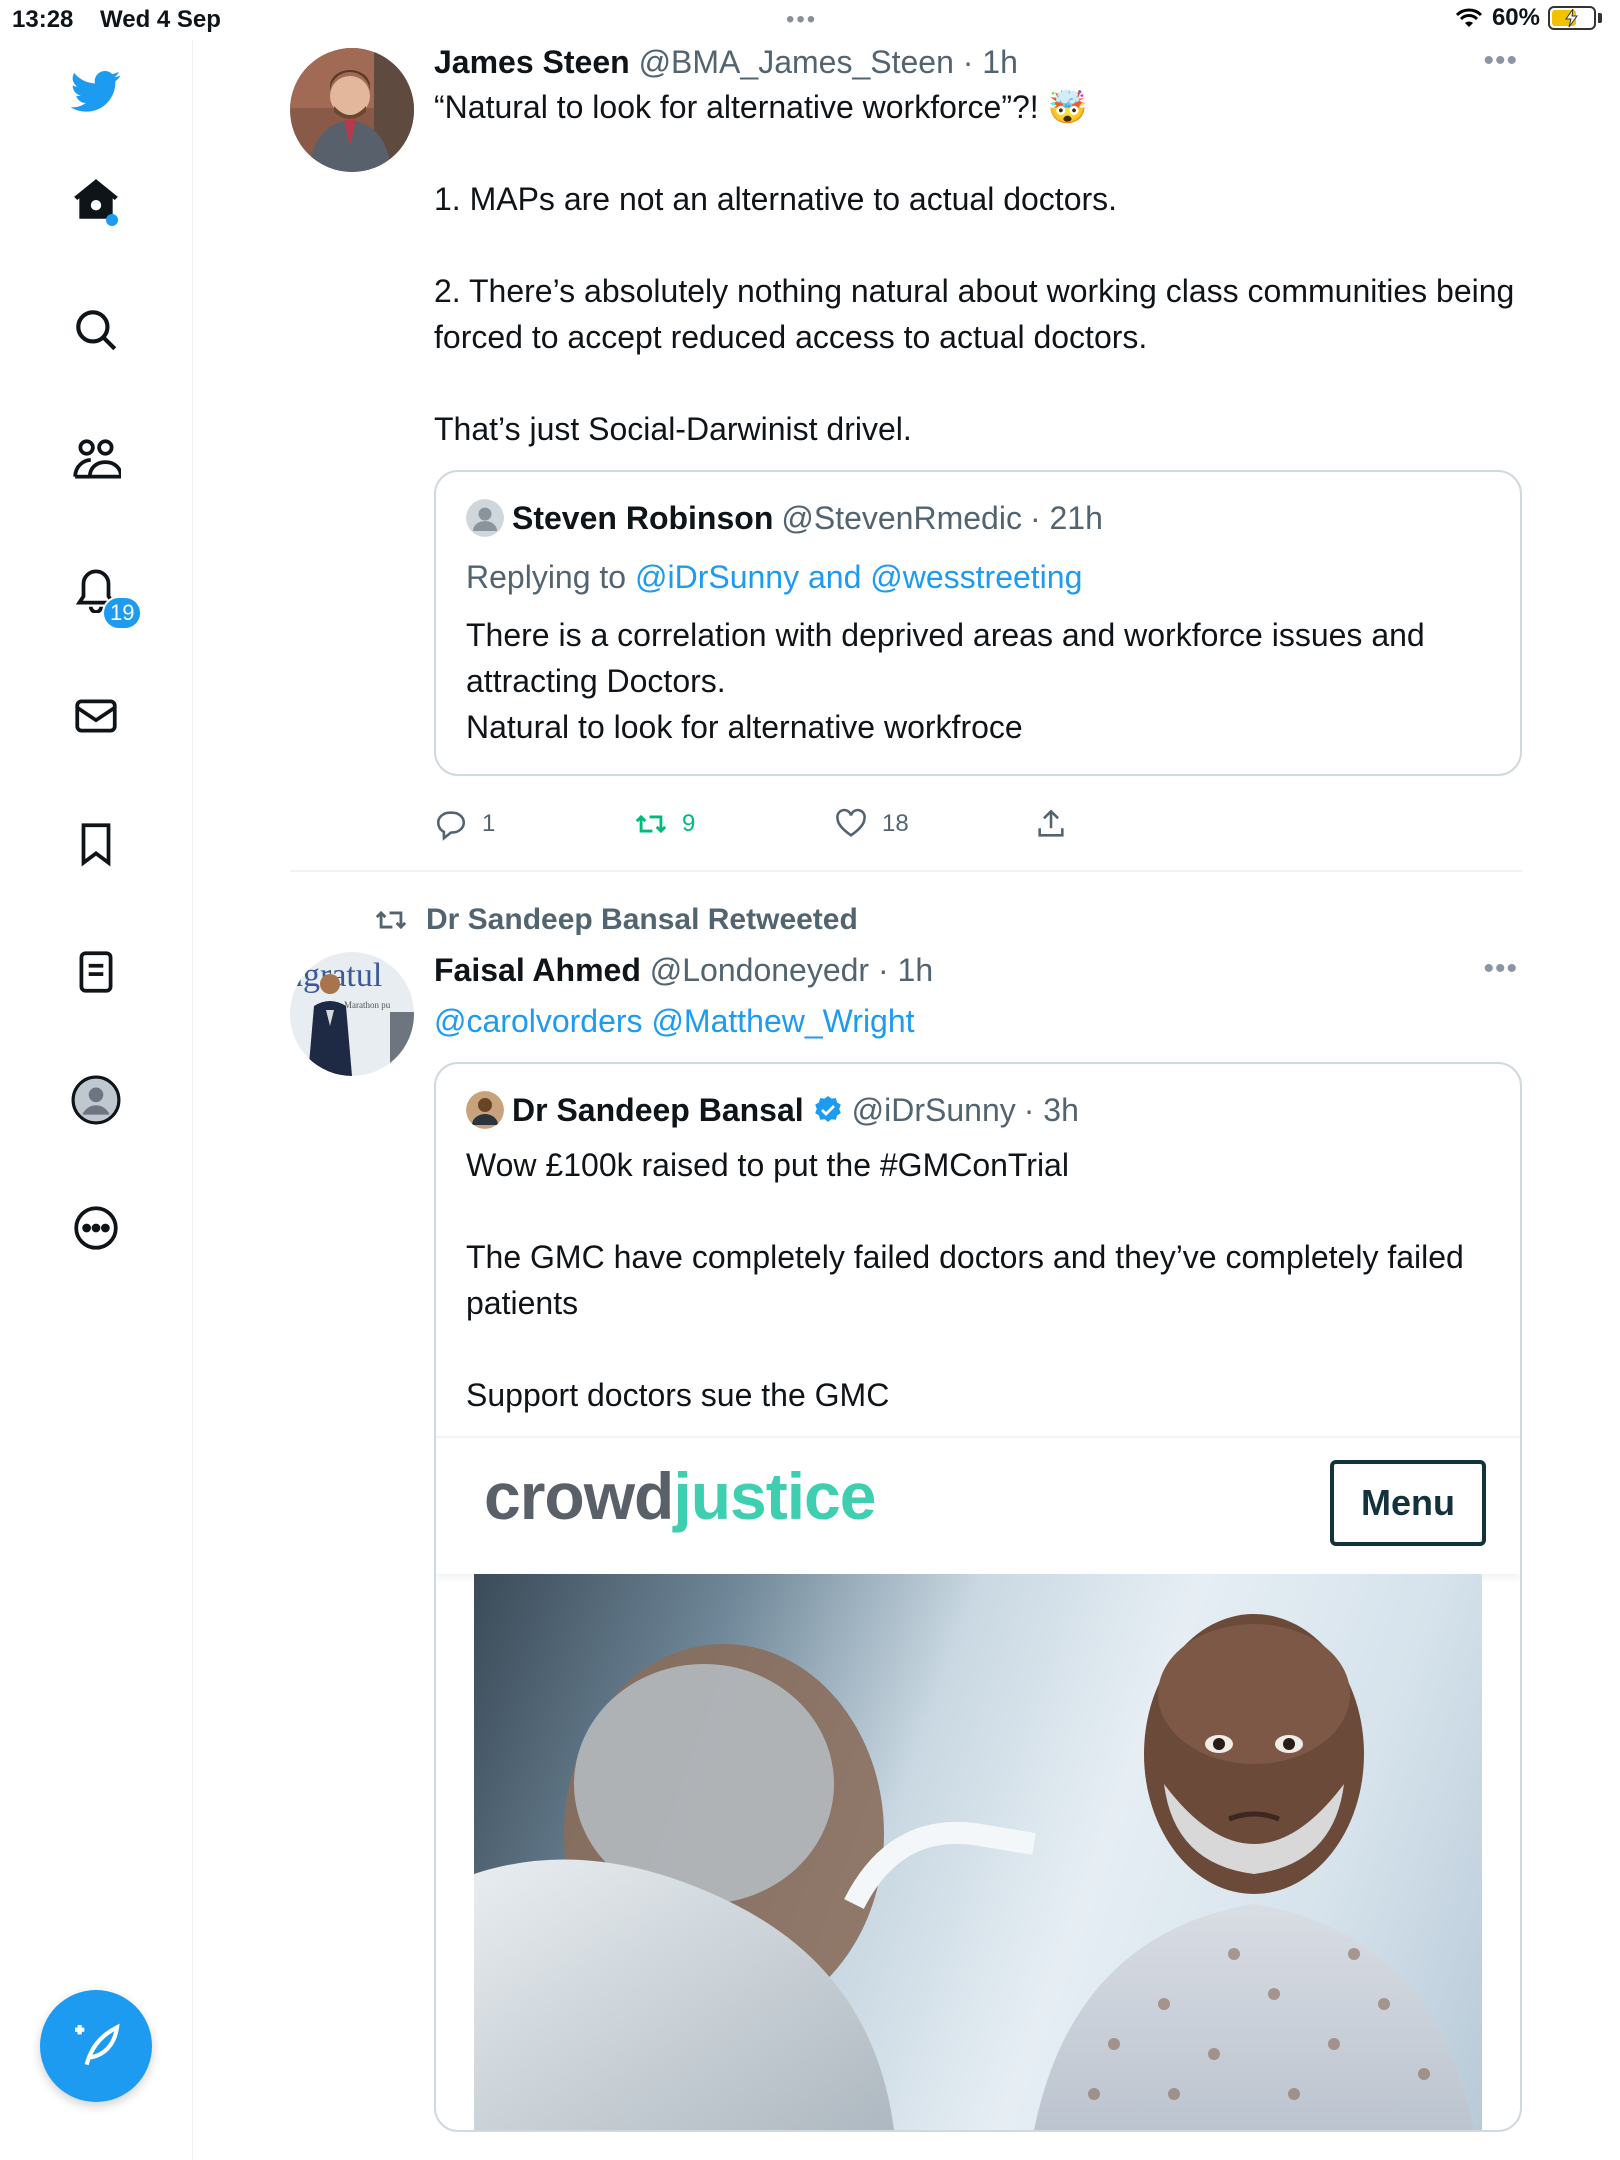  What do you see at coordinates (643, 518) in the screenshot?
I see `quoted-author-name: Steven Robinson` at bounding box center [643, 518].